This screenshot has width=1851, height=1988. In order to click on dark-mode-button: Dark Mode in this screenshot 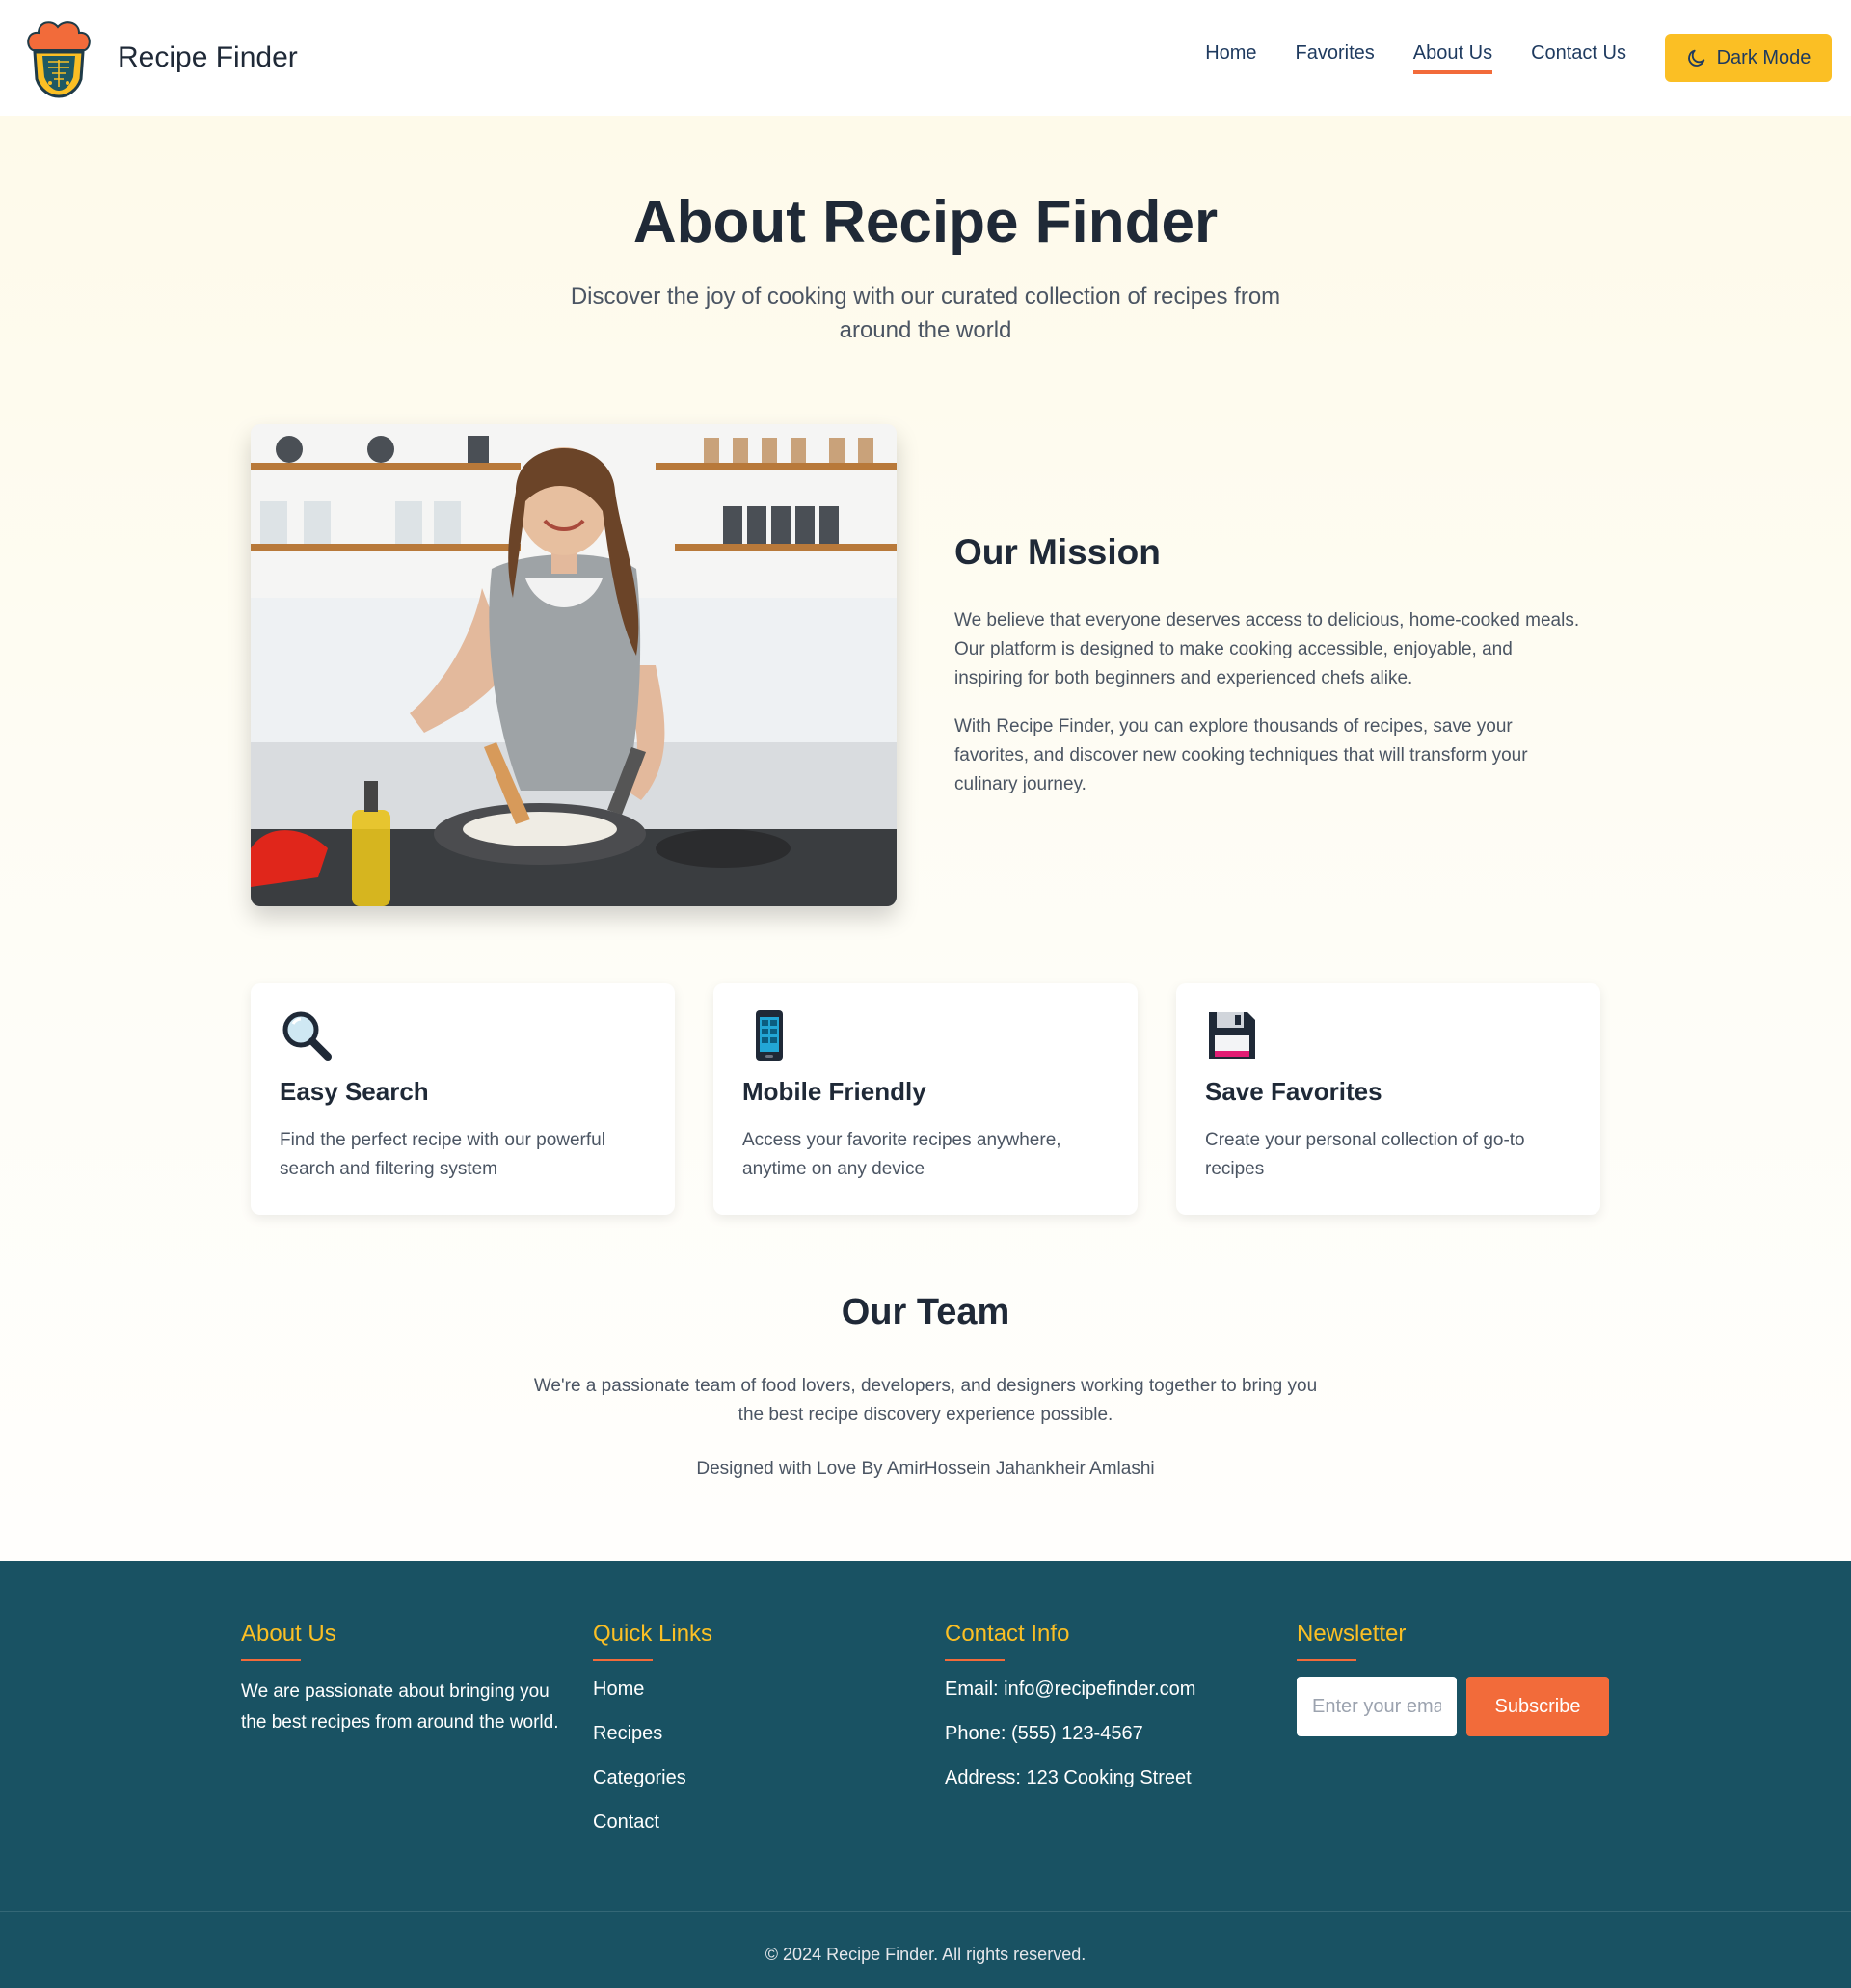, I will do `click(1748, 58)`.